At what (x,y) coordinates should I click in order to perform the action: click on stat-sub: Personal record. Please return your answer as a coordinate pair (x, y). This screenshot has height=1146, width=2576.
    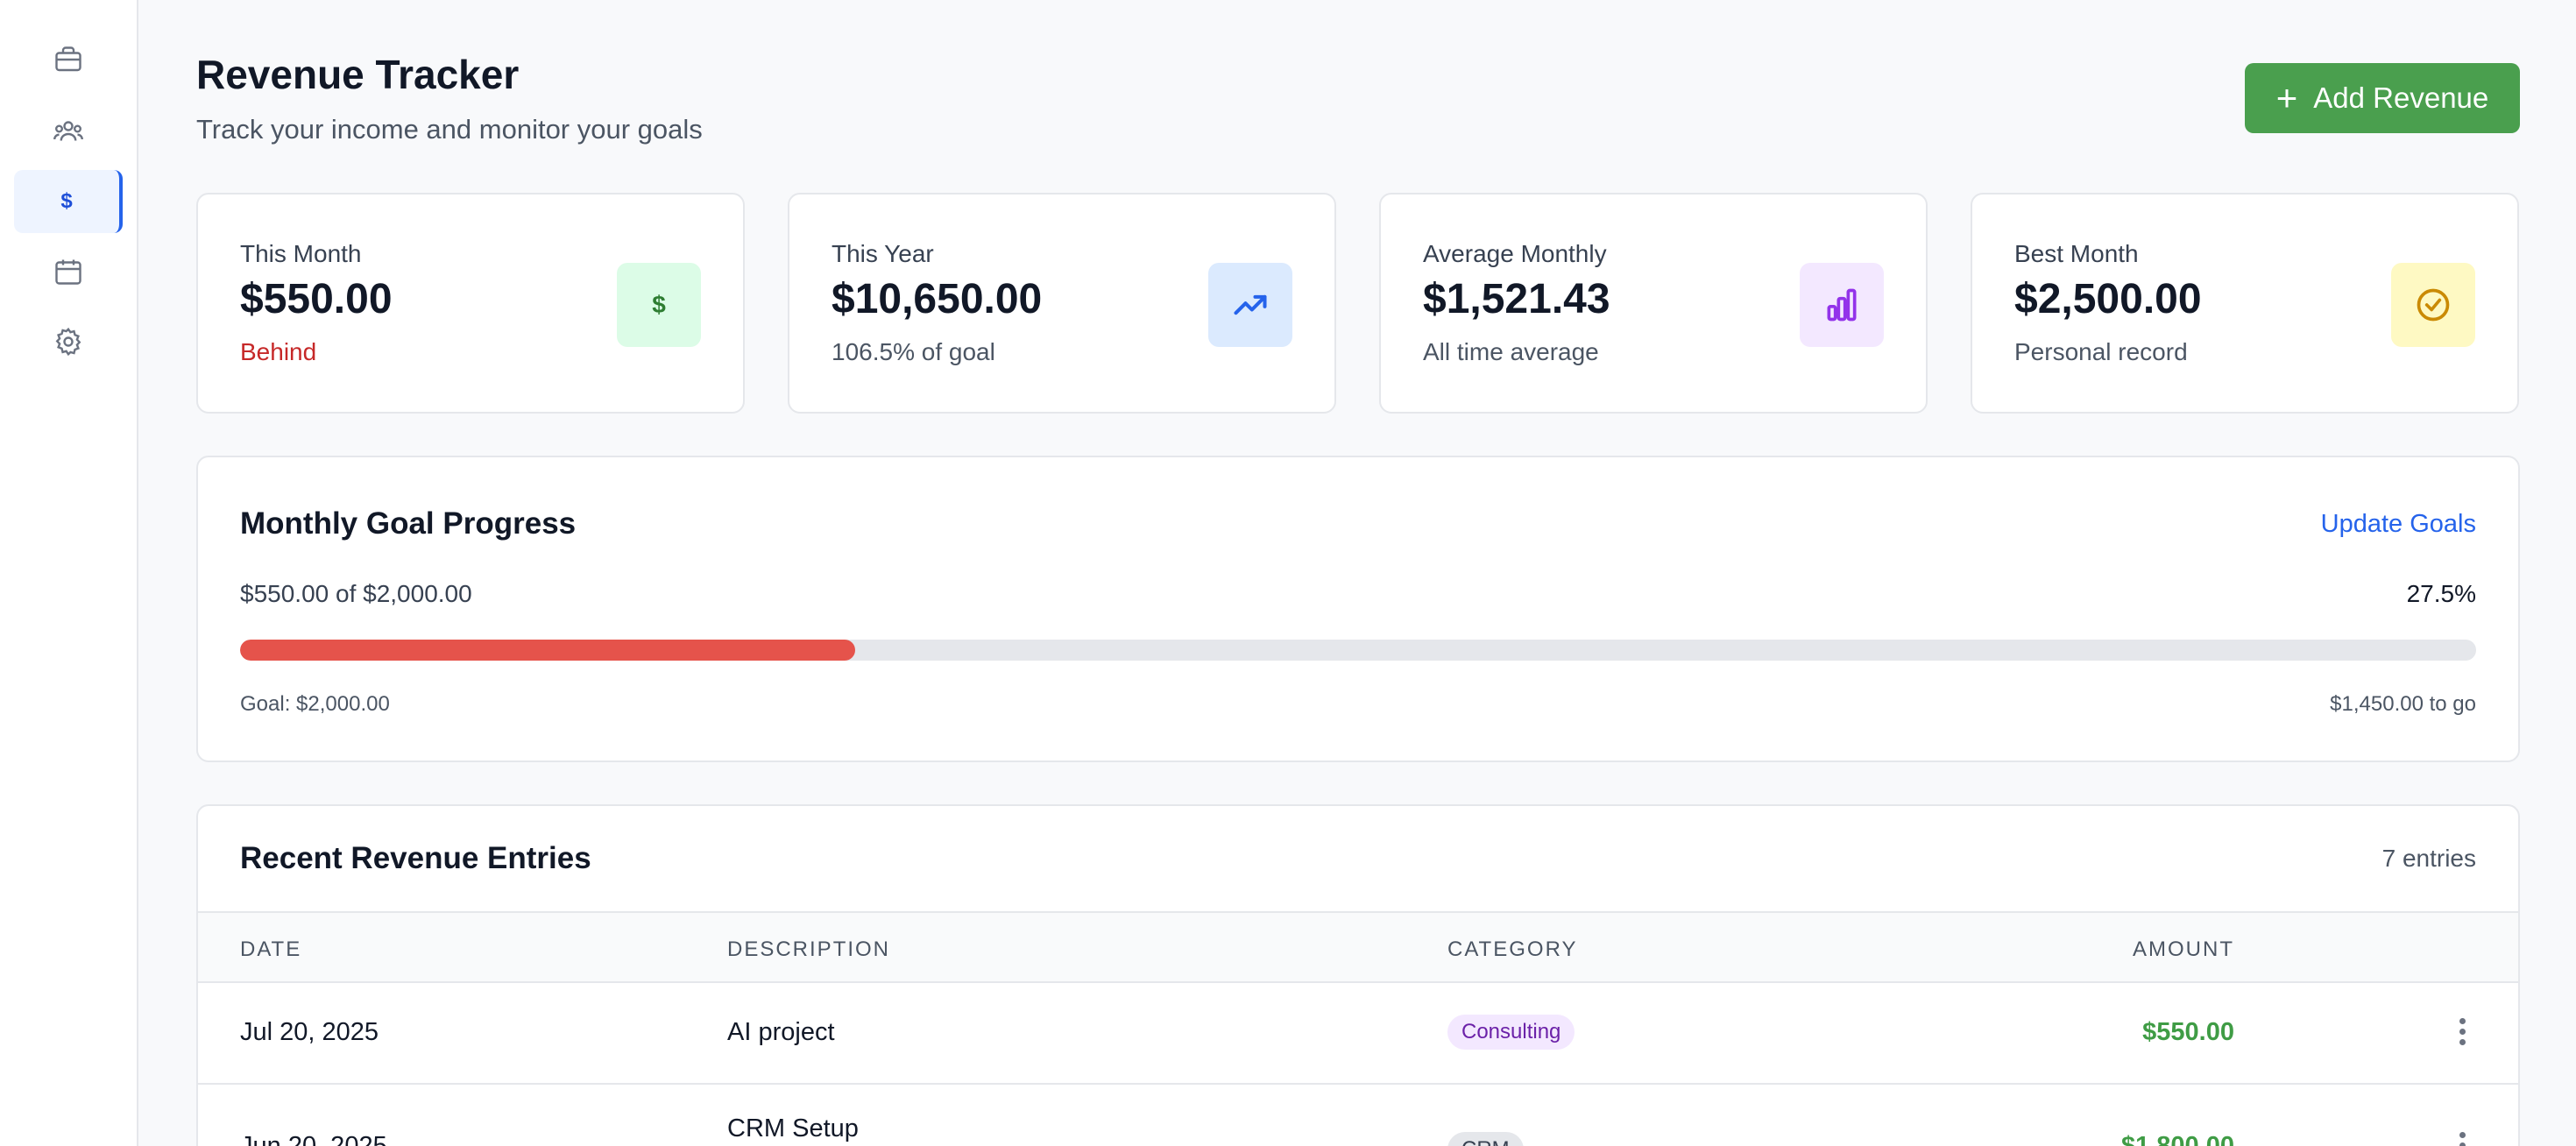
    Looking at the image, I should click on (2101, 351).